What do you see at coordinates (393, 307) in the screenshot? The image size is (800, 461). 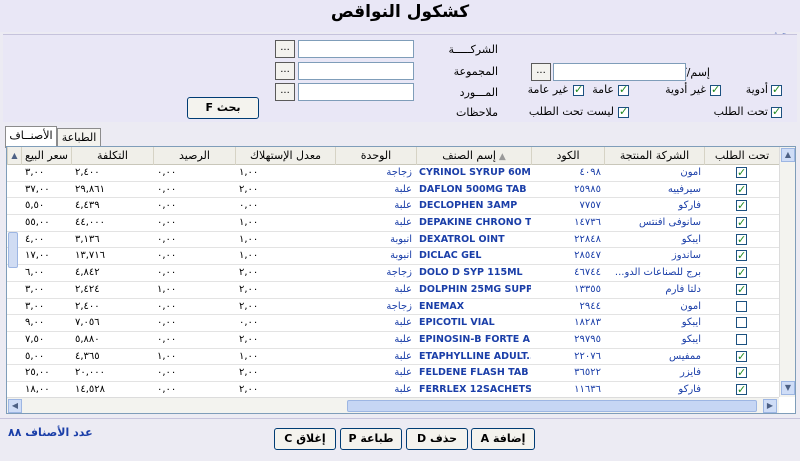 I see `table-row: امون ٢٩٤٤ ENEMAX زجاجة ٢,٠٠ ٠,٠٠ ٢,٤٠٠ ٣,٠٠` at bounding box center [393, 307].